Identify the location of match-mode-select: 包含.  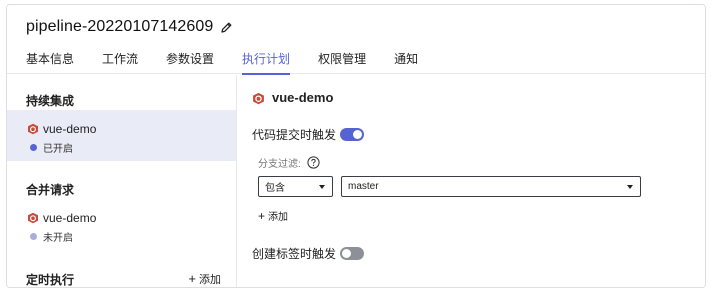
(295, 186).